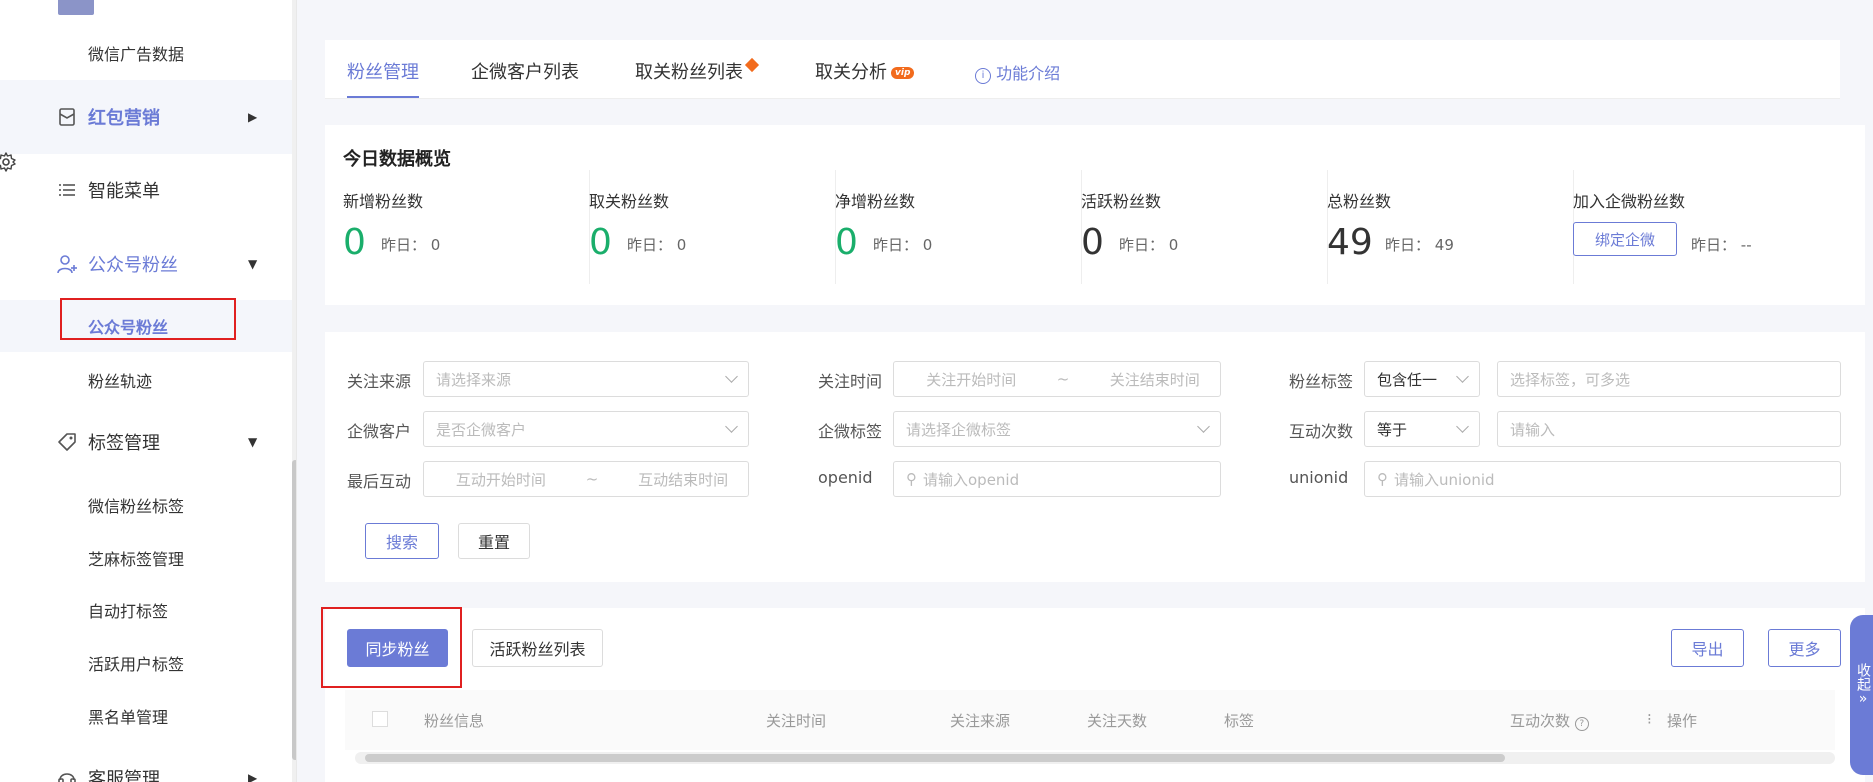  What do you see at coordinates (903, 73) in the screenshot?
I see `vip-badge: vip` at bounding box center [903, 73].